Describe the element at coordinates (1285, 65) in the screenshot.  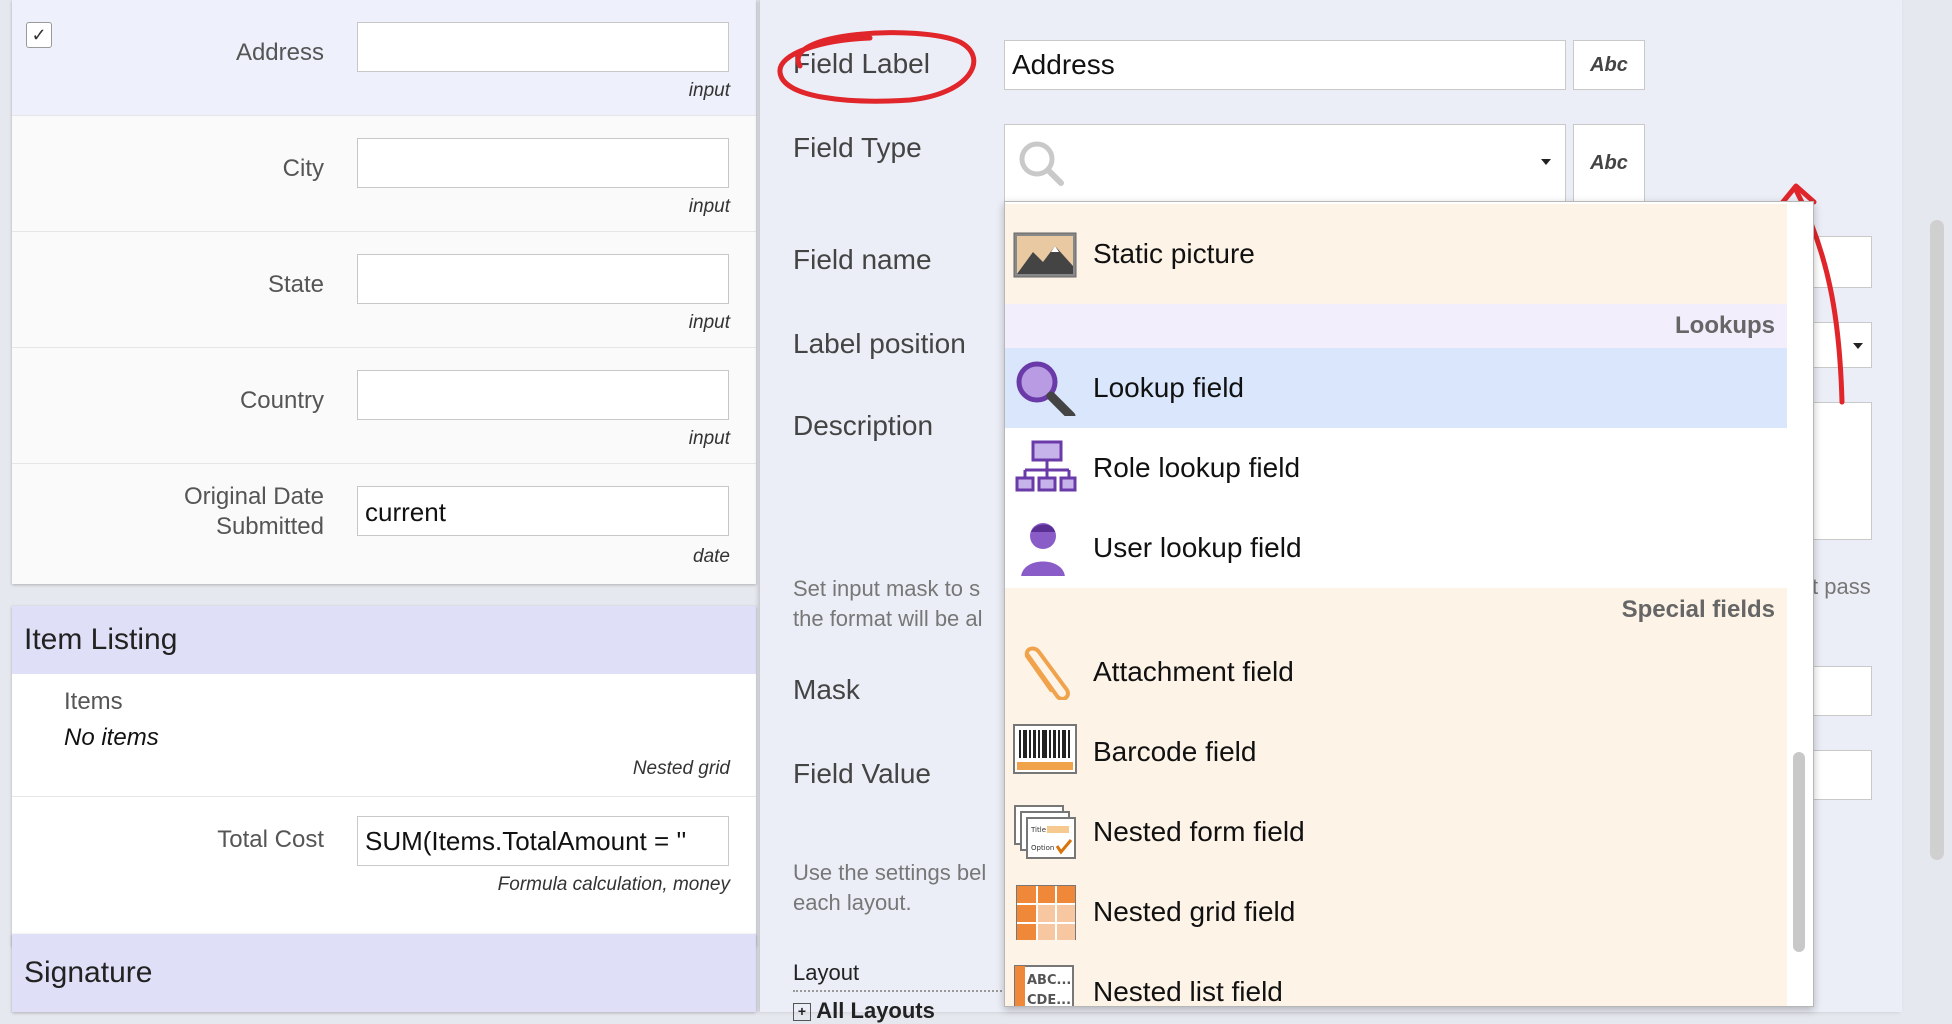
I see `field-label-input: Address` at that location.